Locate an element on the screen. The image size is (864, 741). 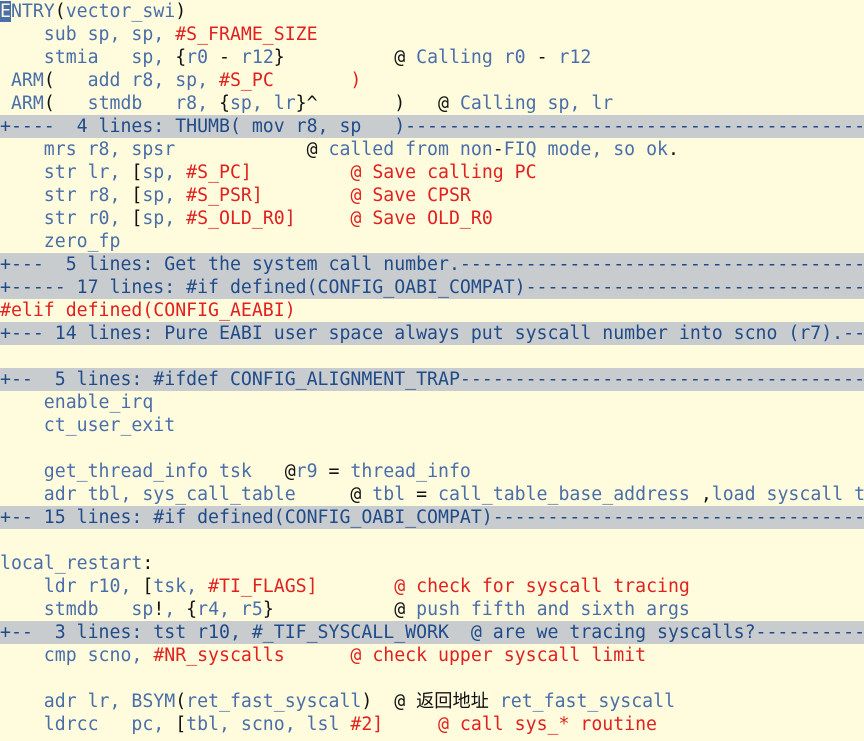
code-token: ARM is located at coordinates (22, 103).